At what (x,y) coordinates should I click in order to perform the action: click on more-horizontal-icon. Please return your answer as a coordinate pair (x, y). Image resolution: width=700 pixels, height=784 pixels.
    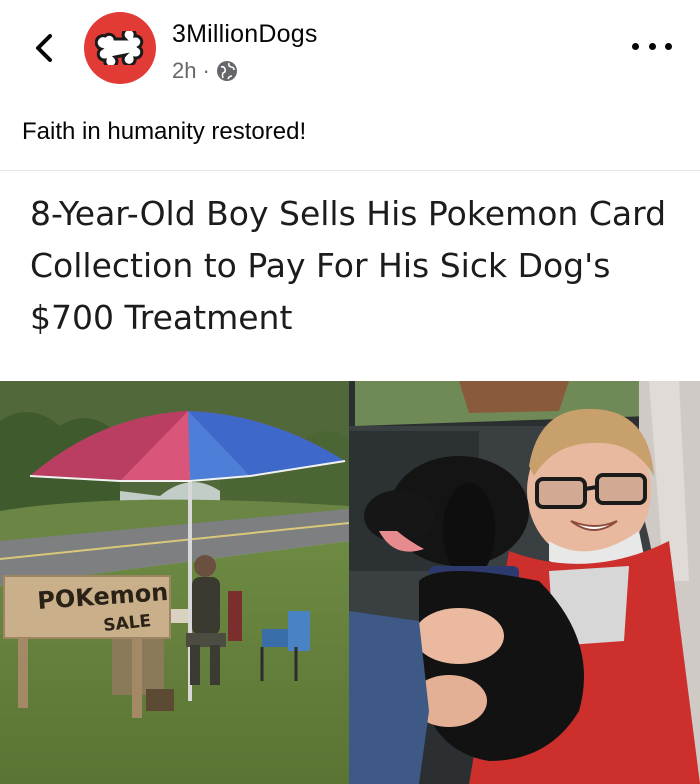
    Looking at the image, I should click on (635, 46).